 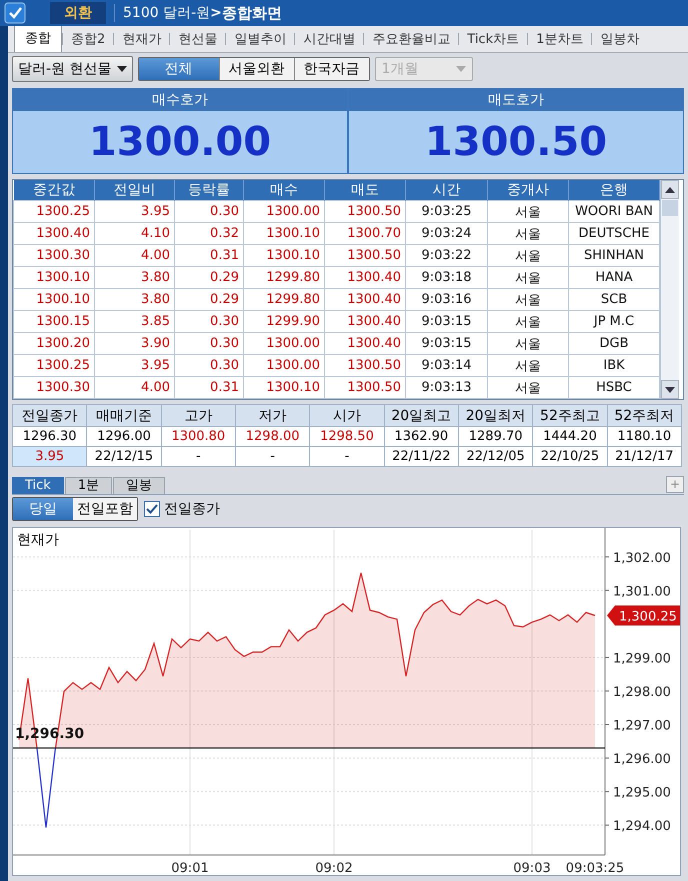 What do you see at coordinates (493, 39) in the screenshot?
I see `screen-tab: Tick차트` at bounding box center [493, 39].